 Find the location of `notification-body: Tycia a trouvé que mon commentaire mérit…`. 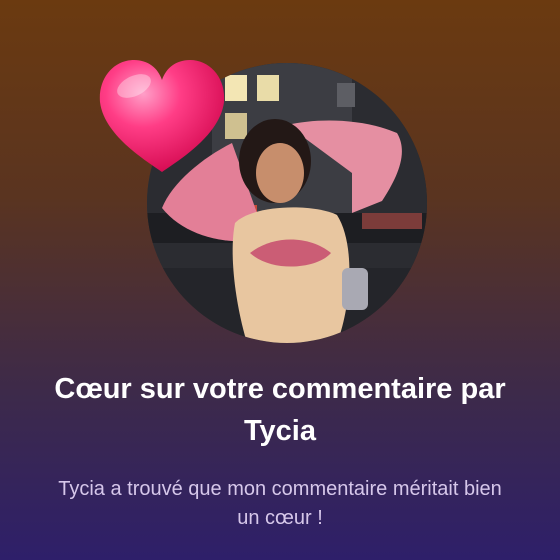

notification-body: Tycia a trouvé que mon commentaire mérit… is located at coordinates (280, 503).